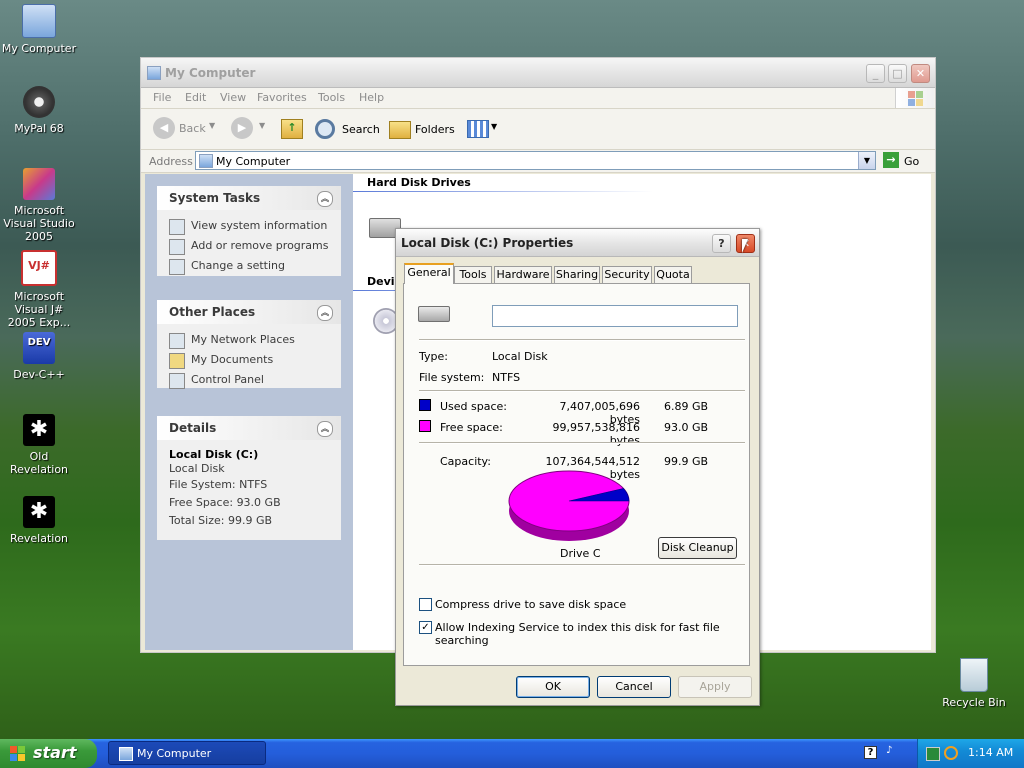 The width and height of the screenshot is (1024, 768). Describe the element at coordinates (715, 687) in the screenshot. I see `apply-button: Apply` at that location.